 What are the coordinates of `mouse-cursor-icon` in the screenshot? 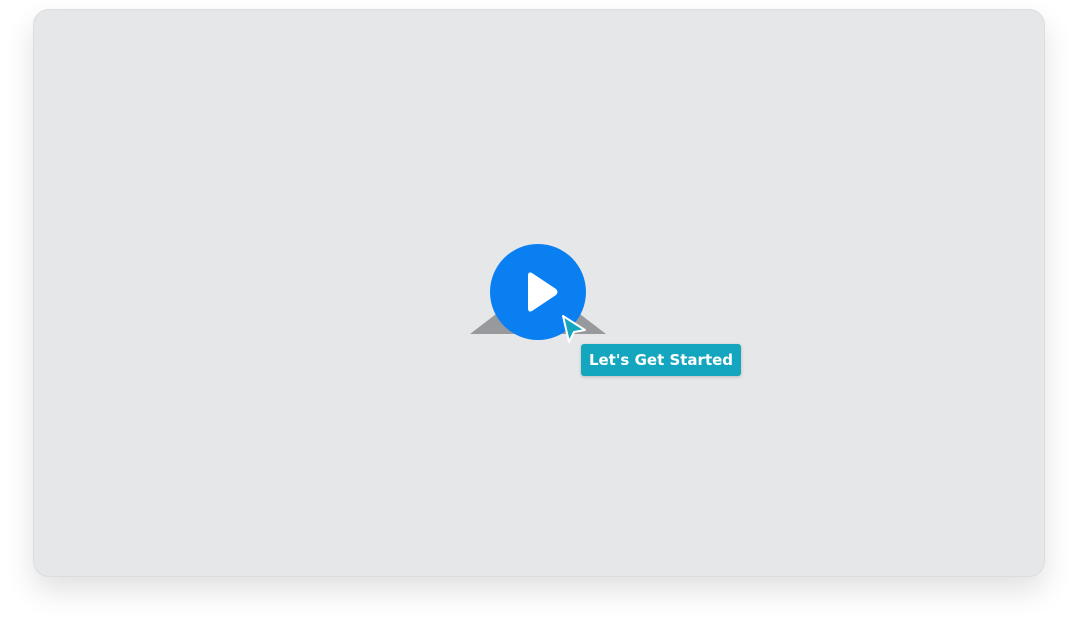 It's located at (574, 329).